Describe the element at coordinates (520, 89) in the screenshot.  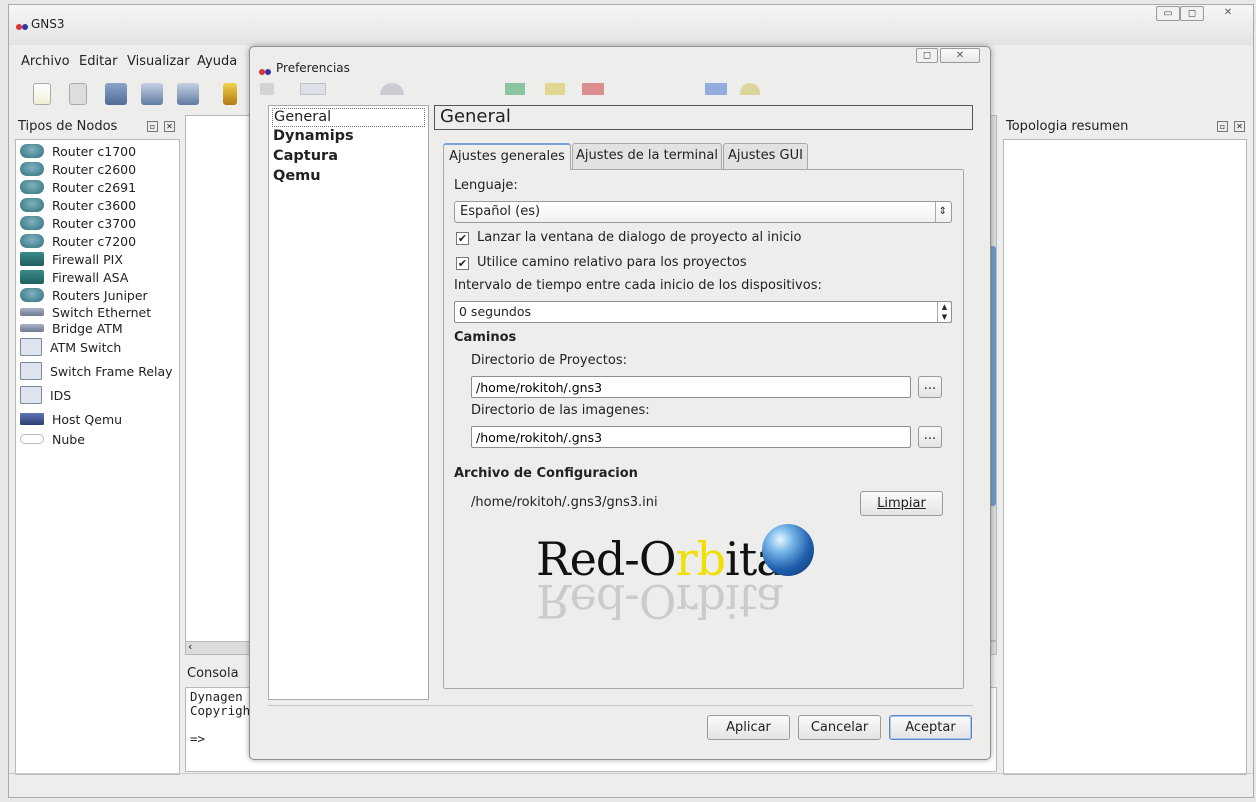
I see `background-toolbar-strip` at that location.